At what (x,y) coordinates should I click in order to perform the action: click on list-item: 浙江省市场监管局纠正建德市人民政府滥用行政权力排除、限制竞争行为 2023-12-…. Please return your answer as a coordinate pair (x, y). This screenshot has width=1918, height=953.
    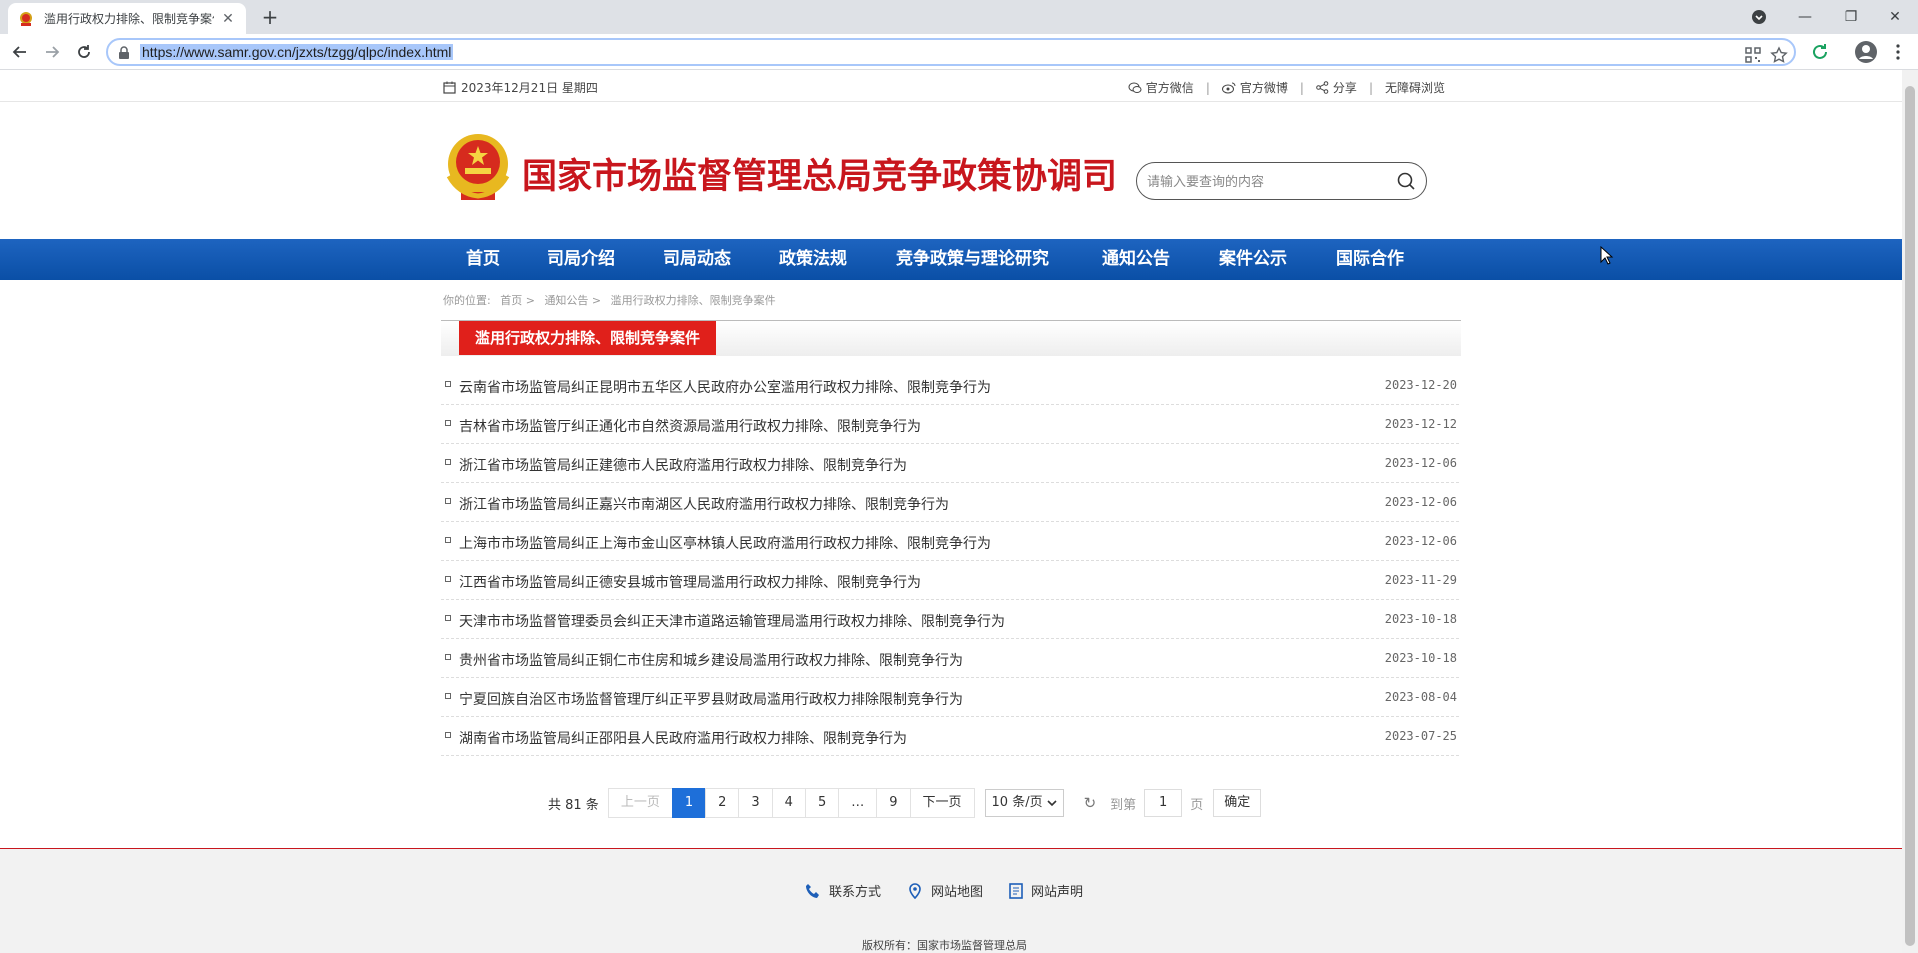
    Looking at the image, I should click on (950, 463).